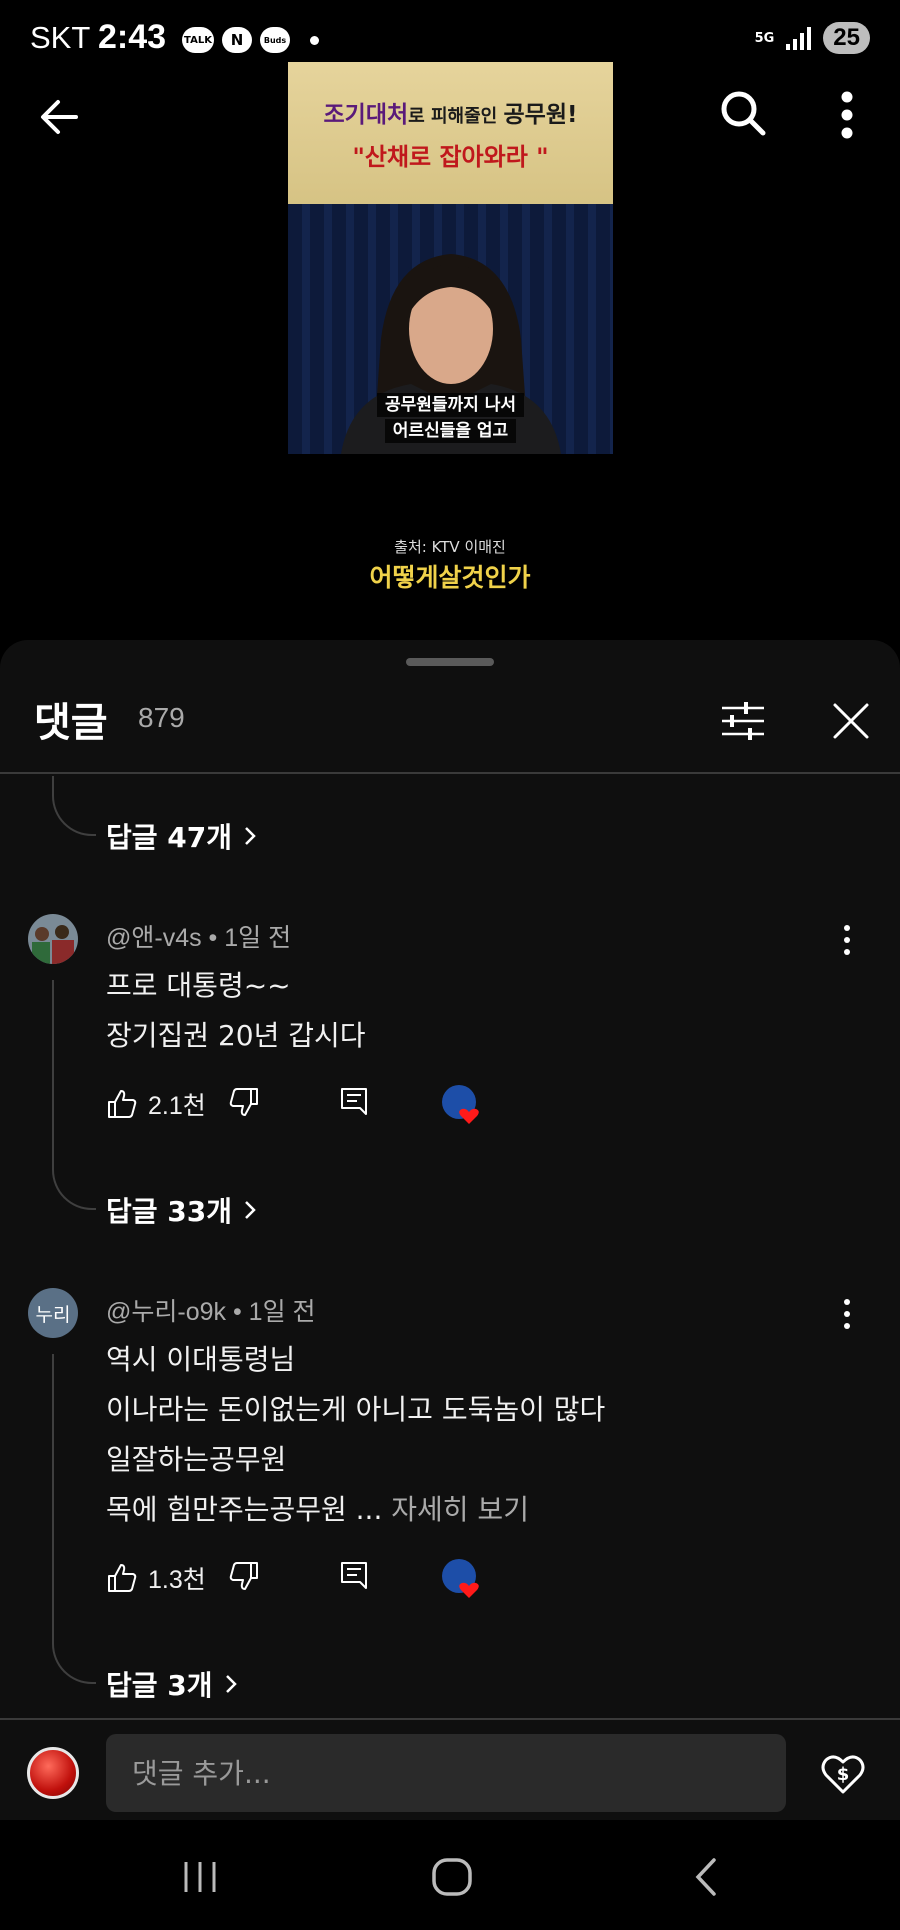  I want to click on comment-text: 일잘하는공무원, so click(196, 1459).